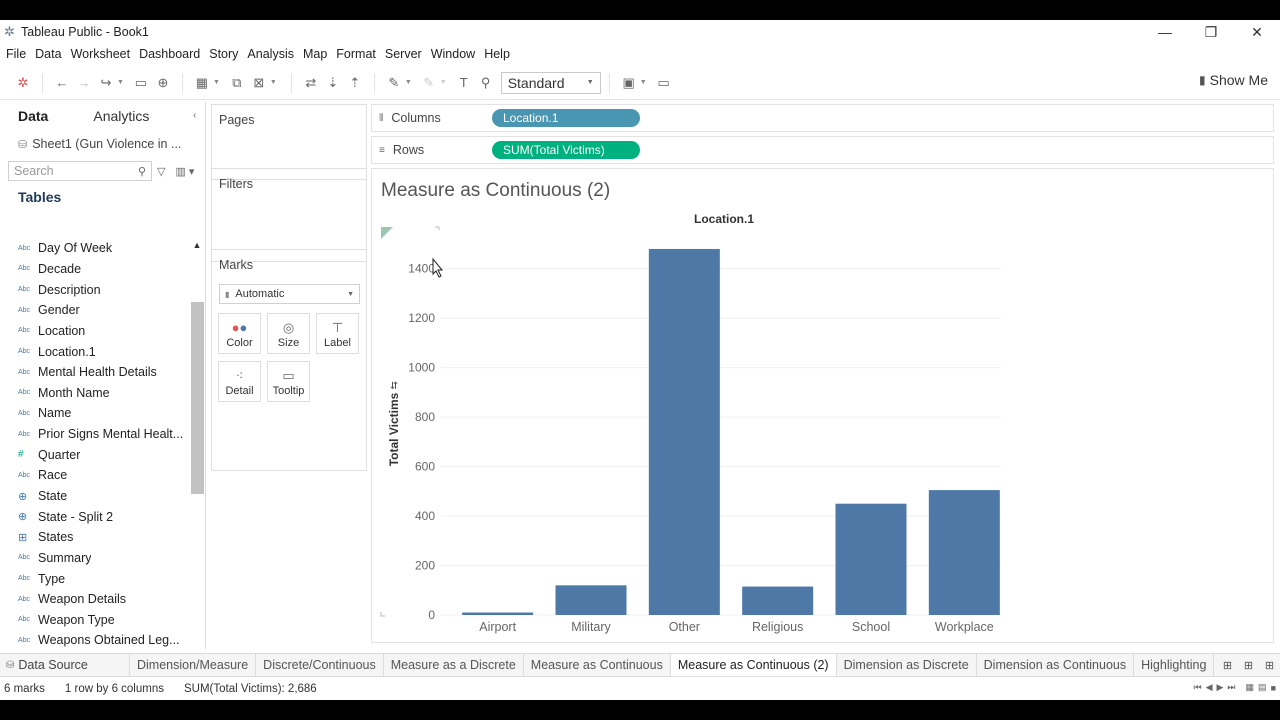 The height and width of the screenshot is (720, 1280). I want to click on view-options-icon: ▥ ▾, so click(184, 171).